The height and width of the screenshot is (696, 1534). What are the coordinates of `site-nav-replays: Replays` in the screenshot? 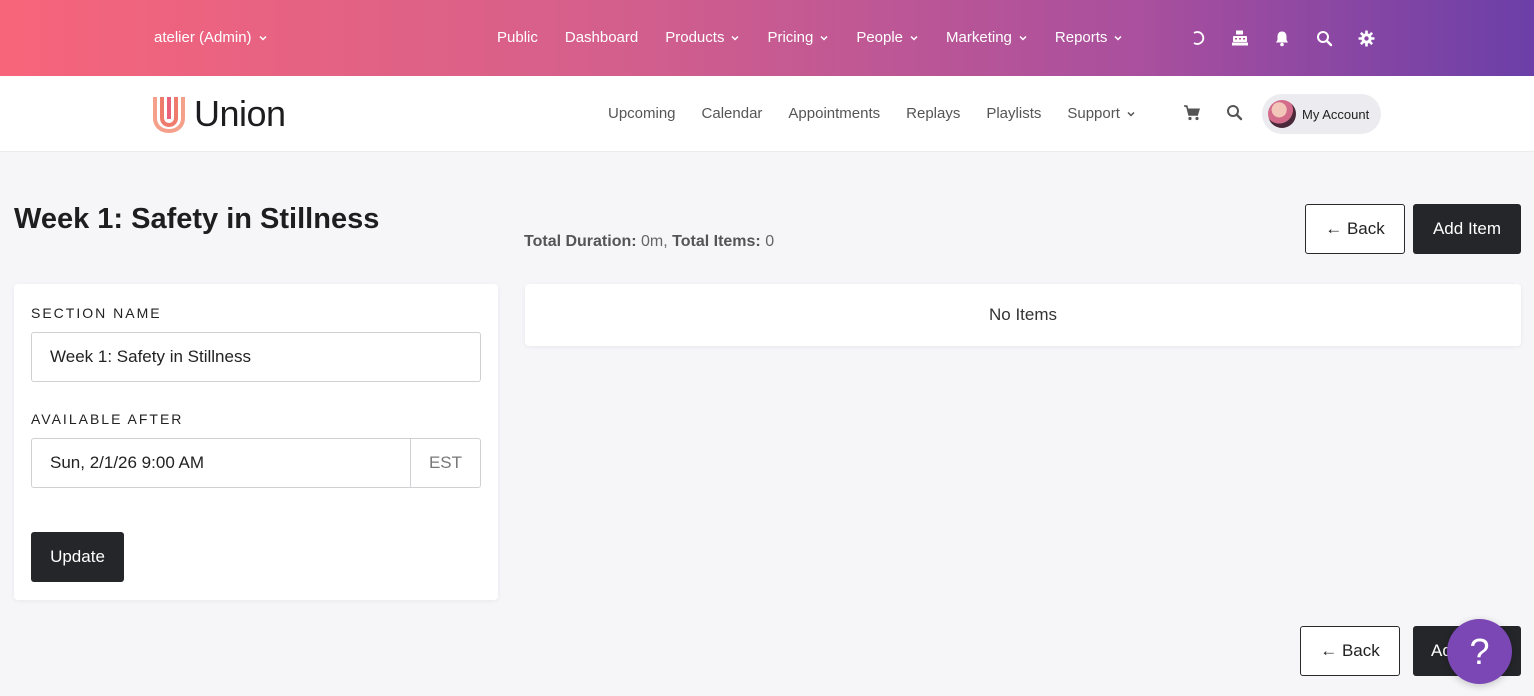 It's located at (933, 113).